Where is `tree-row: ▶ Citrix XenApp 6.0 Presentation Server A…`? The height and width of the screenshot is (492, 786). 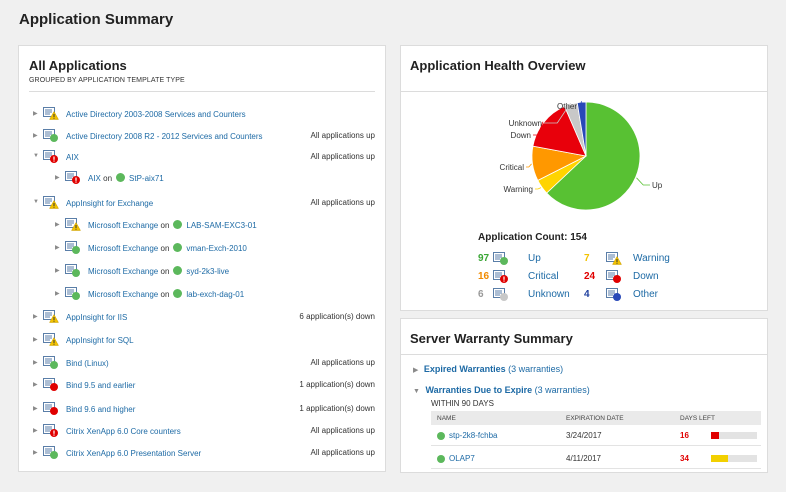
tree-row: ▶ Citrix XenApp 6.0 Presentation Server A… is located at coordinates (202, 453).